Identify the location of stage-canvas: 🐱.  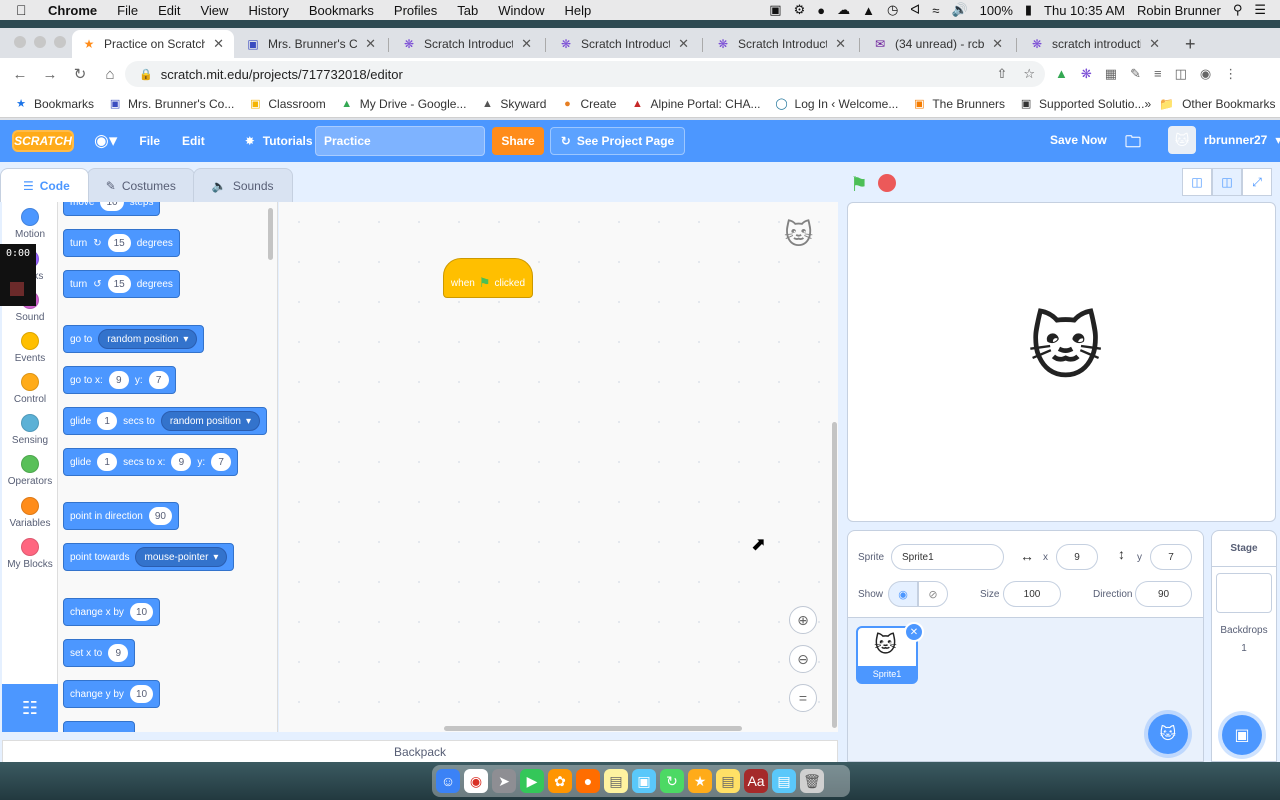
(1061, 362).